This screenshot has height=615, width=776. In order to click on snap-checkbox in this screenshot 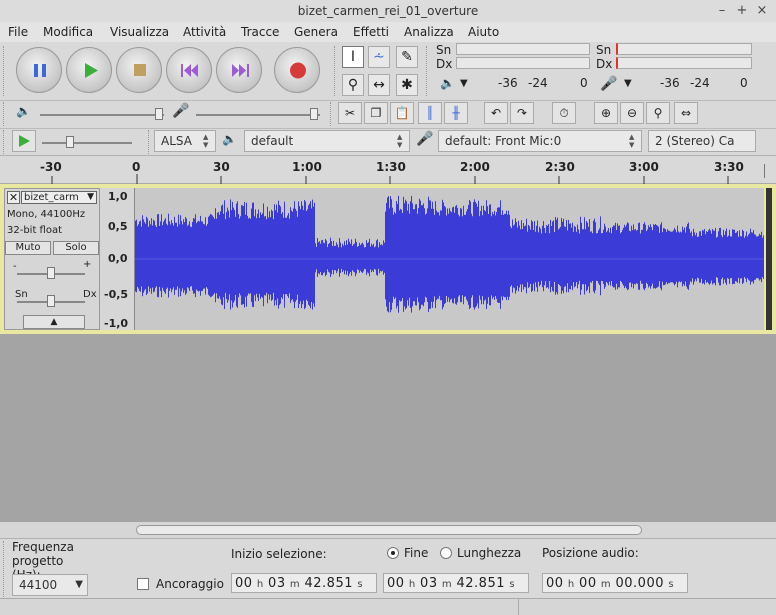, I will do `click(143, 584)`.